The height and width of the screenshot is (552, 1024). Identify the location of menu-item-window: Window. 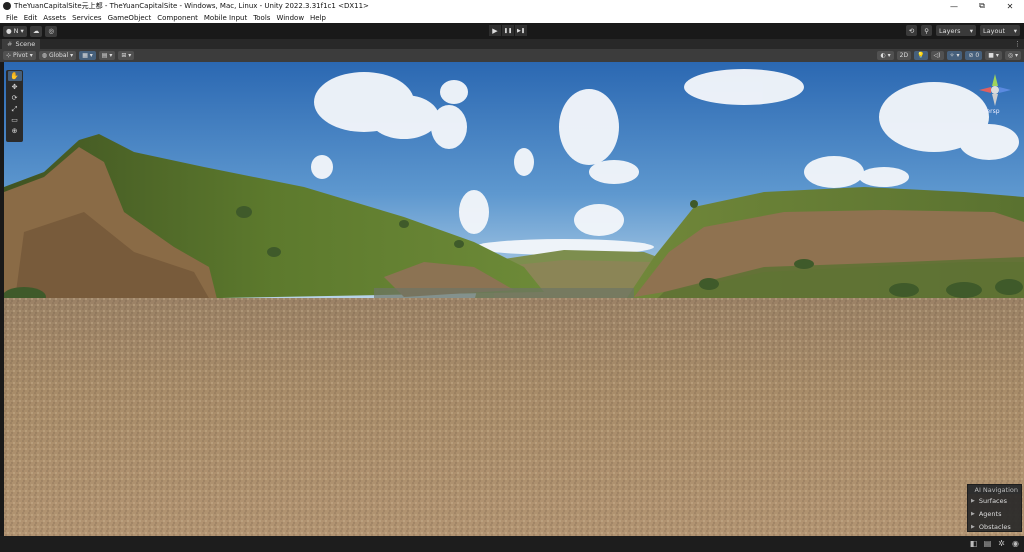
(290, 18).